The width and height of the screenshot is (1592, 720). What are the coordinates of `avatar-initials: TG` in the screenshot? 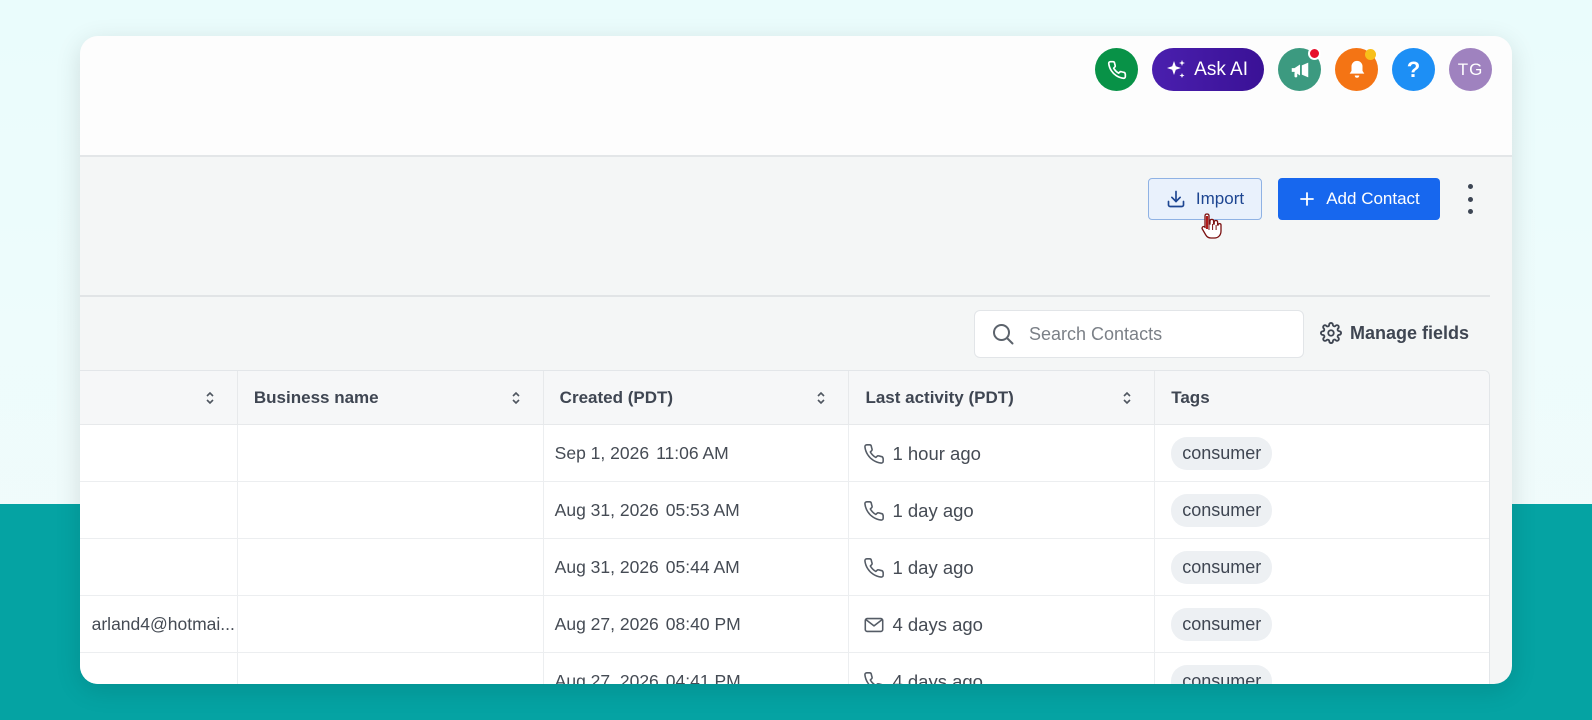 It's located at (1470, 69).